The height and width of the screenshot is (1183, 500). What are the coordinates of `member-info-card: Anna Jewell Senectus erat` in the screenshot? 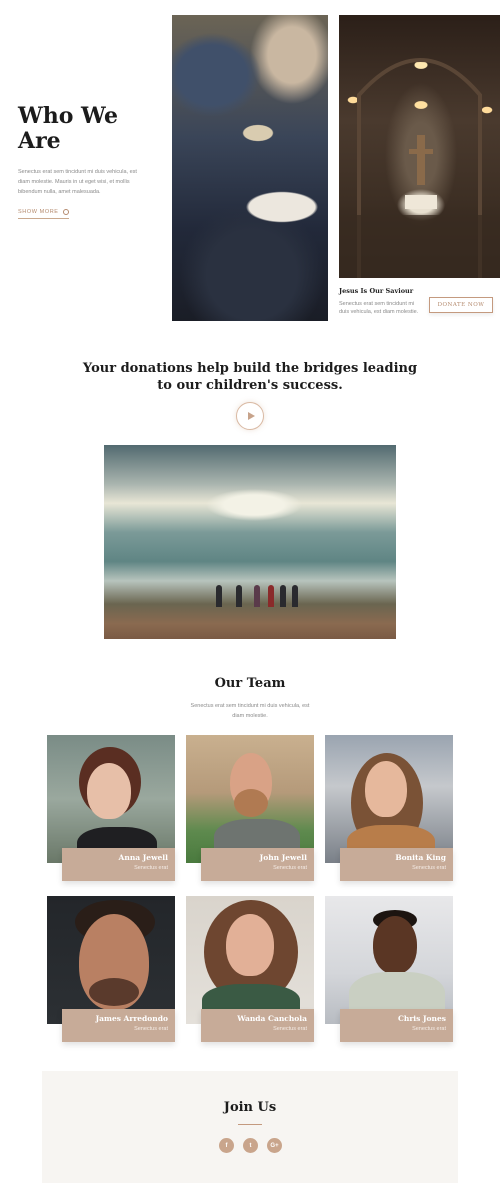 It's located at (118, 864).